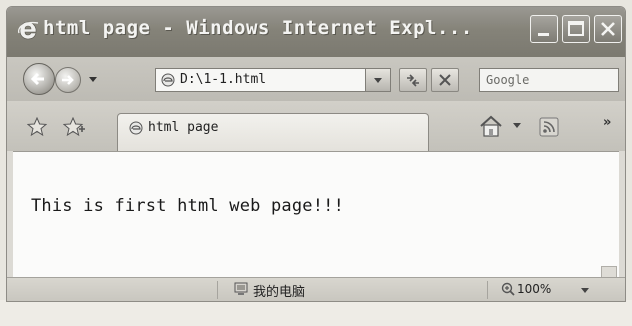 The height and width of the screenshot is (326, 632). What do you see at coordinates (543, 34) in the screenshot?
I see `minimize-icon` at bounding box center [543, 34].